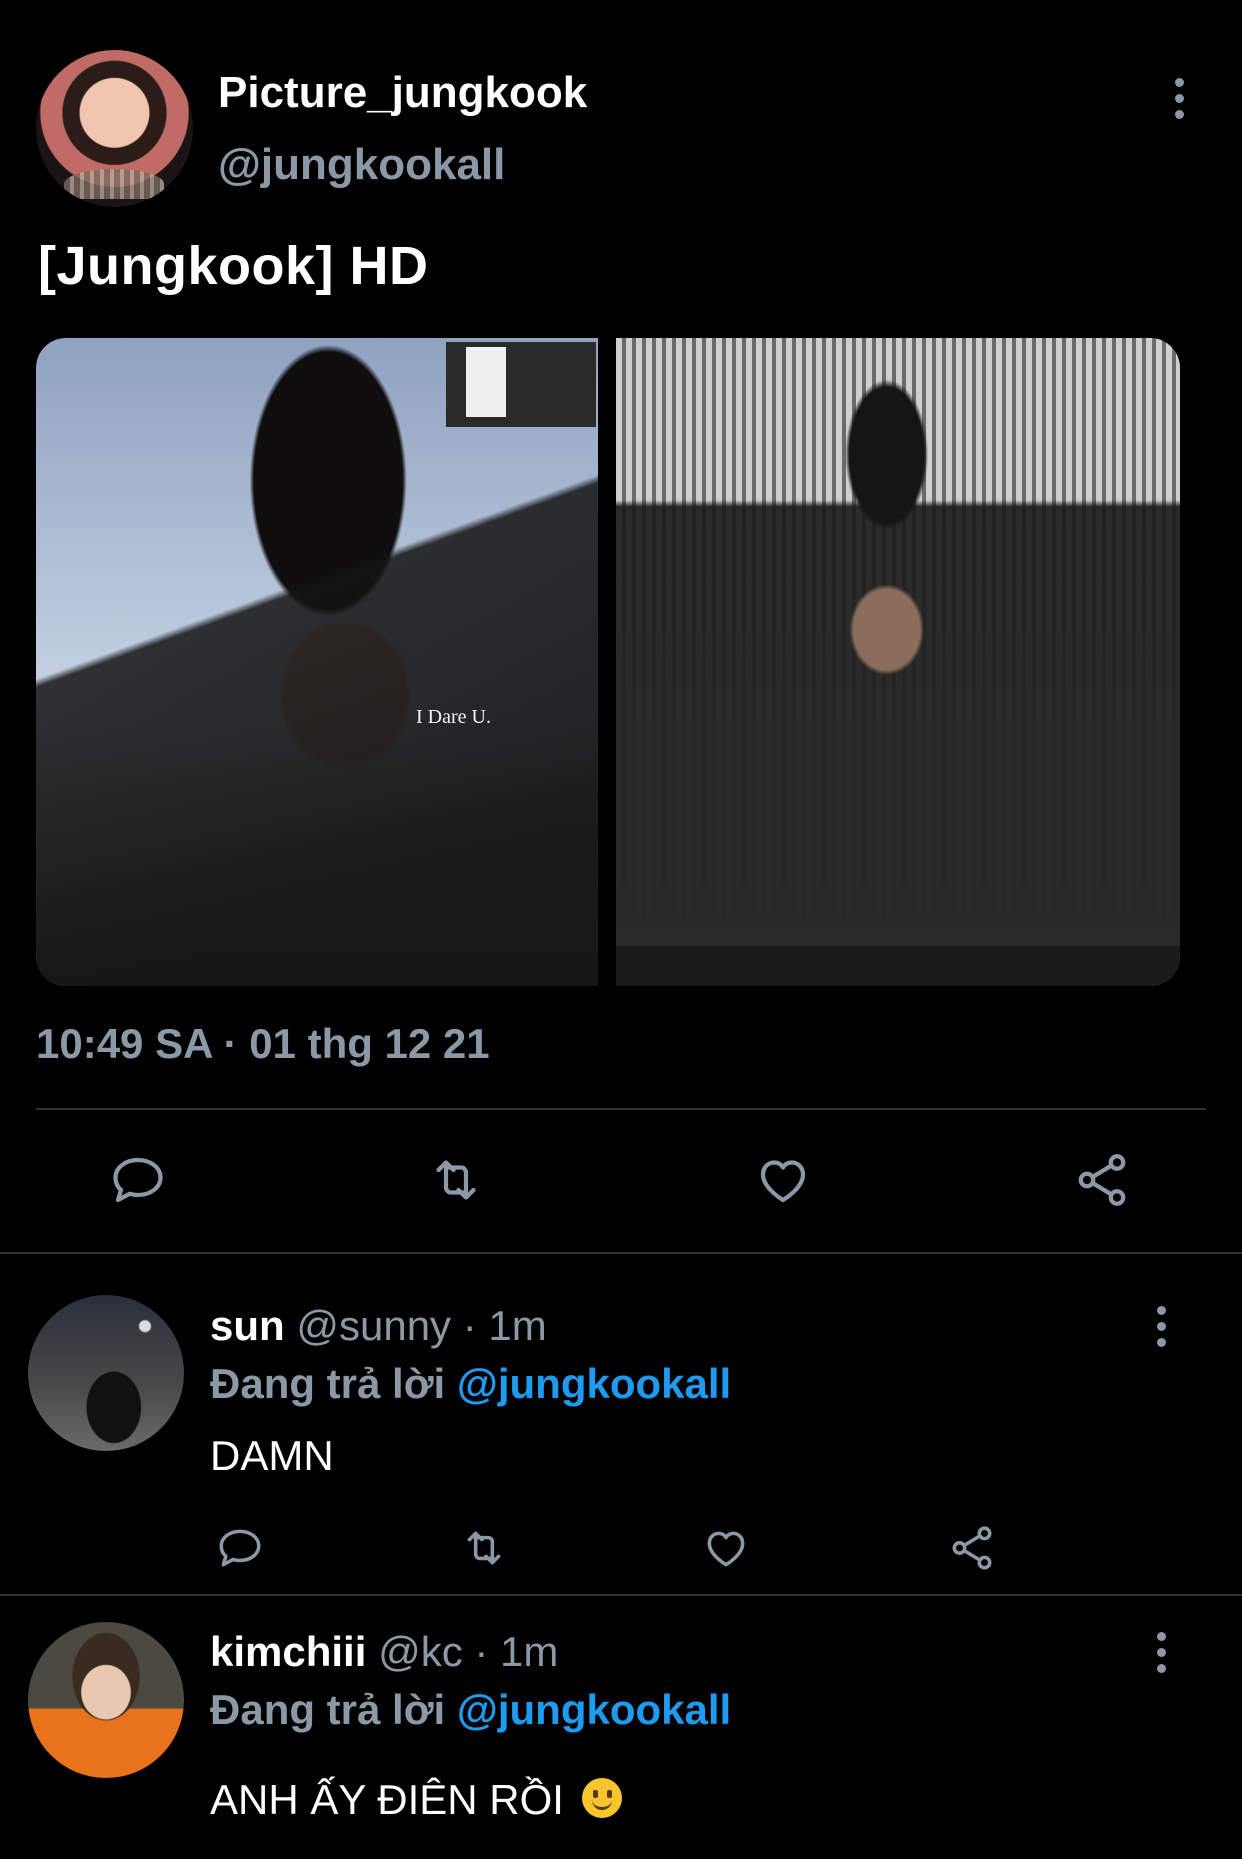 The width and height of the screenshot is (1242, 1859). I want to click on reply-header: sun @sunny · 1m, so click(378, 1326).